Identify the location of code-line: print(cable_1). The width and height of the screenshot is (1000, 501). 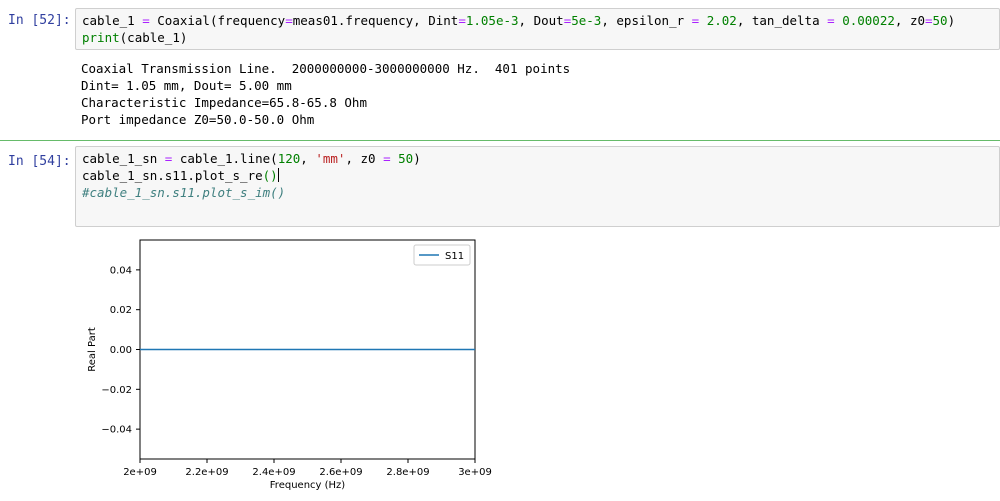
(537, 37).